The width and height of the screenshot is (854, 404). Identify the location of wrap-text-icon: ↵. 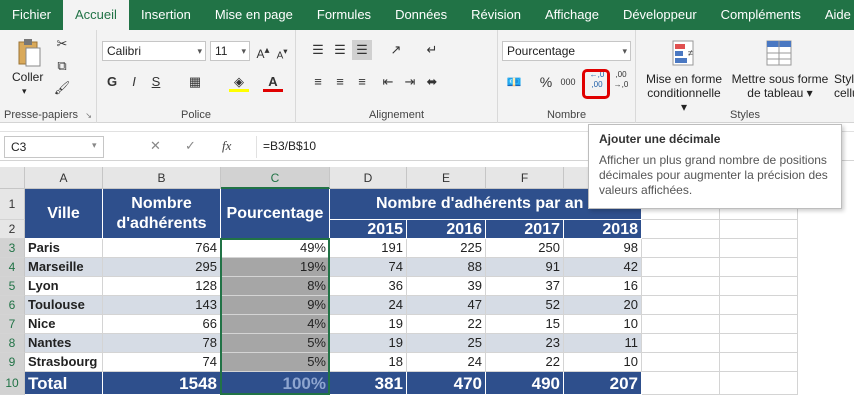
(432, 50).